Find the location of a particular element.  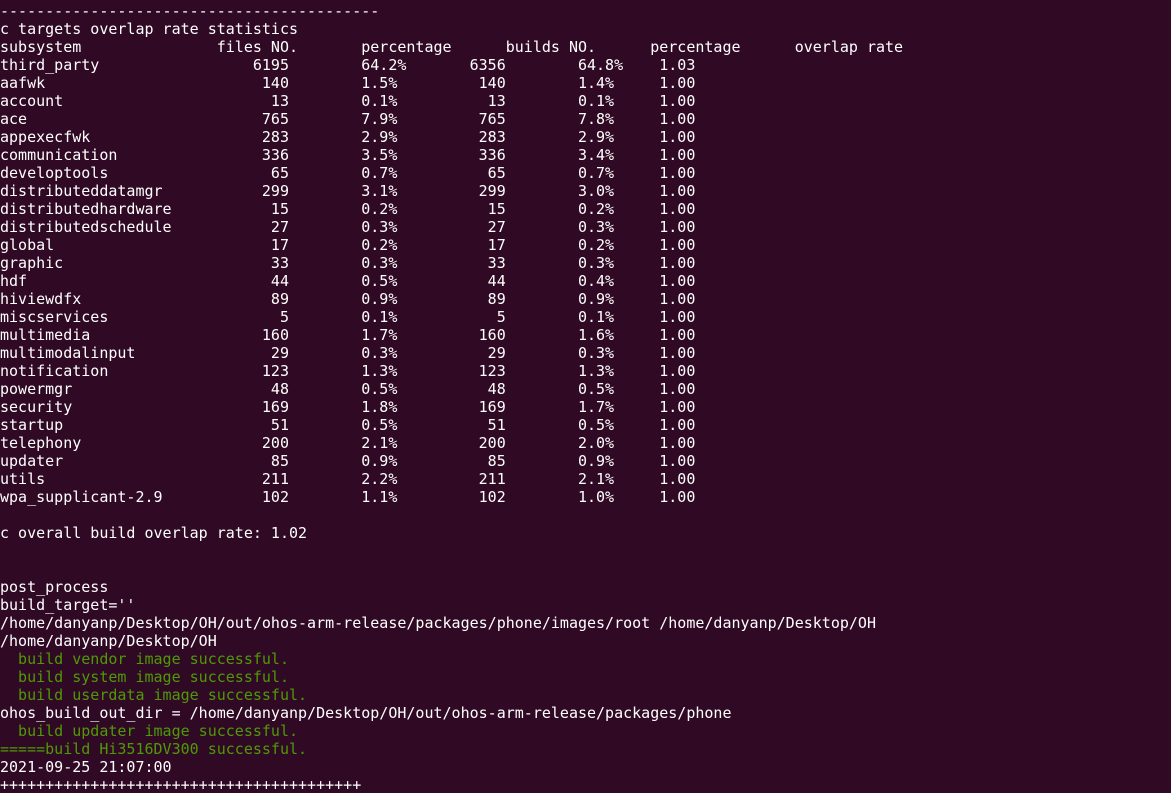

terminal-line: graphic 33 0.3% 33 0.3% 1.00 is located at coordinates (348, 263).